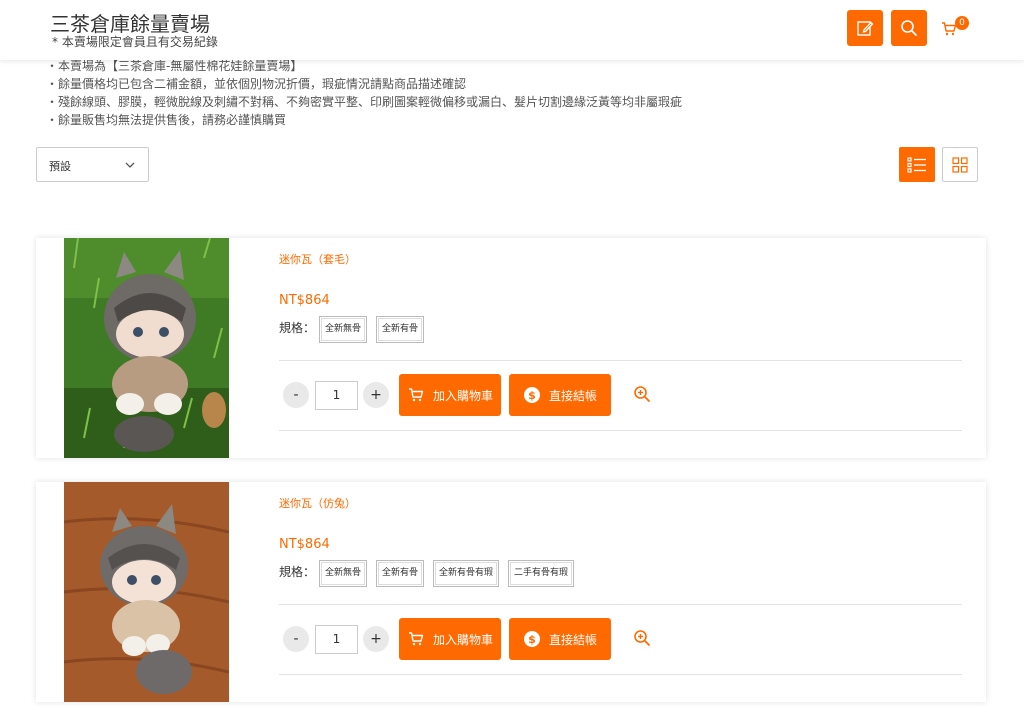  What do you see at coordinates (962, 23) in the screenshot?
I see `cart-count-badge: 0` at bounding box center [962, 23].